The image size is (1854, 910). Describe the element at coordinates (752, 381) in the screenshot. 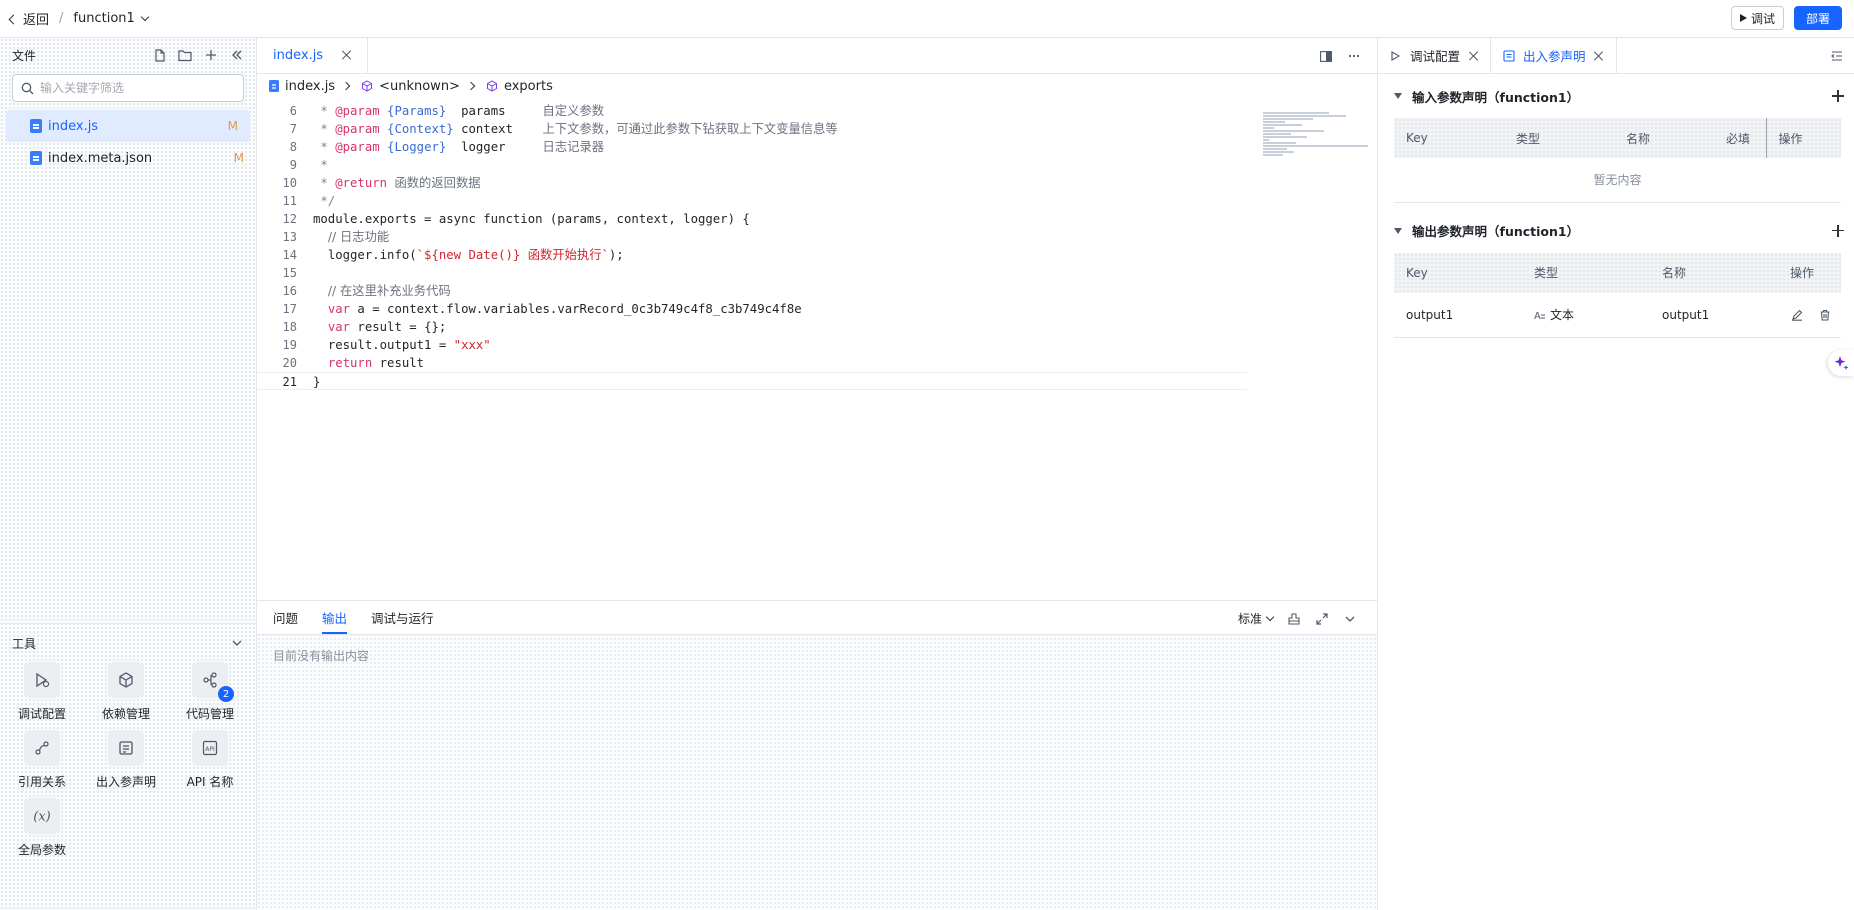

I see `code-line-current: 21}` at that location.